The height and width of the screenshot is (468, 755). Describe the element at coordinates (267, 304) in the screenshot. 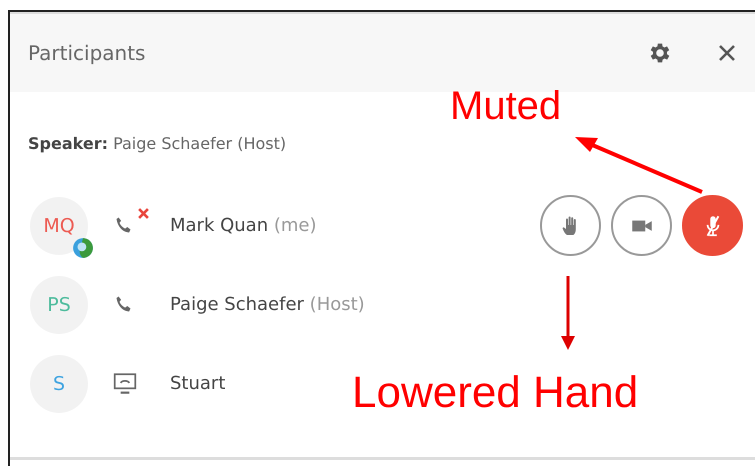

I see `participant-name: Paige Schaefer (Host)` at that location.